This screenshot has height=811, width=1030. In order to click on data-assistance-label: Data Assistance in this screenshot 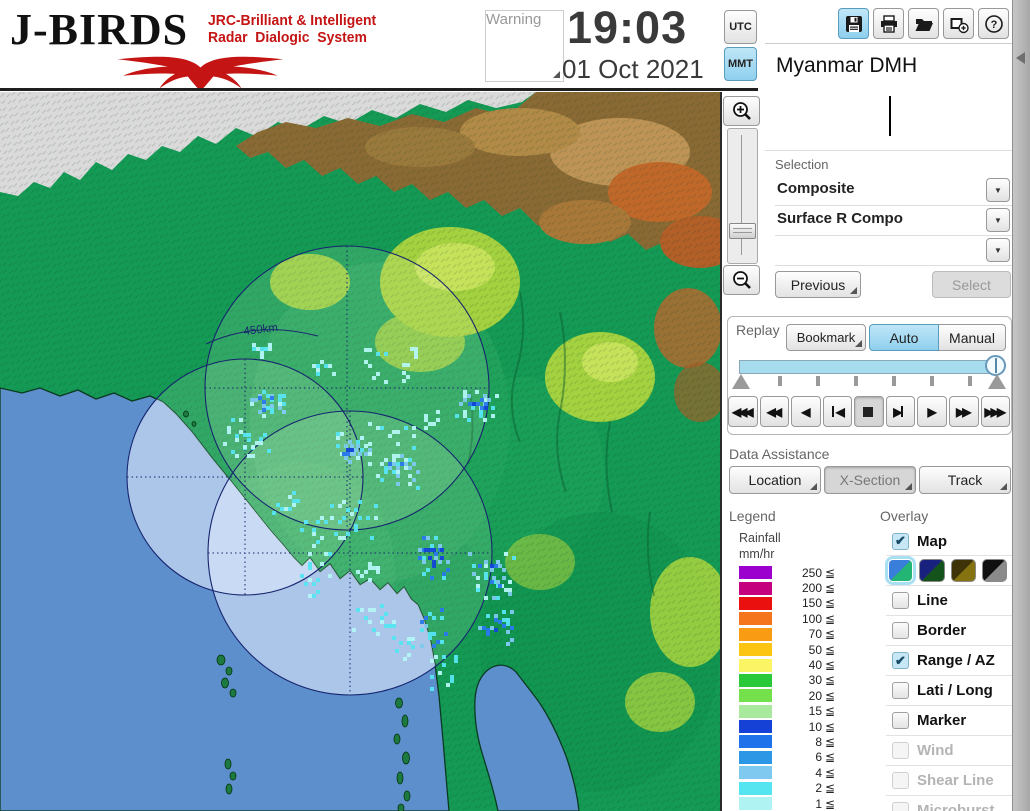, I will do `click(779, 454)`.